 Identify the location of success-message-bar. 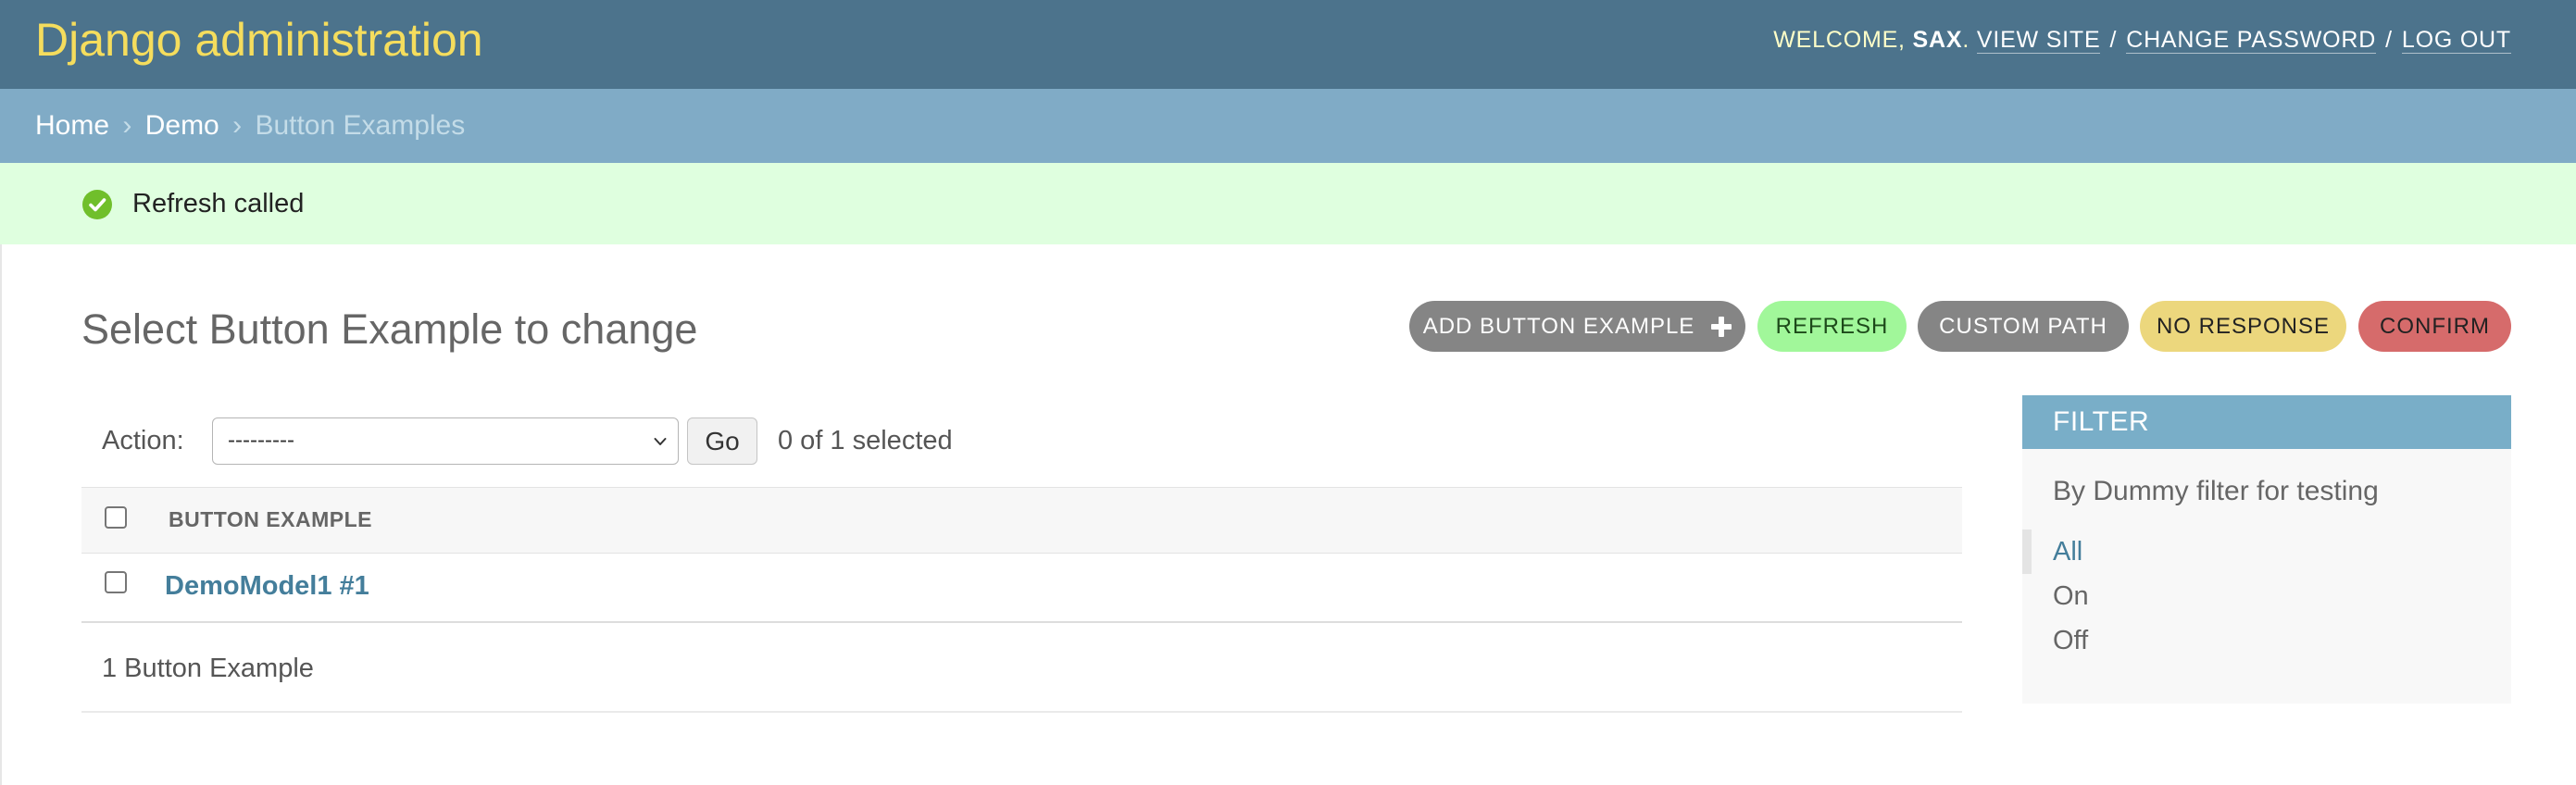
(1288, 203).